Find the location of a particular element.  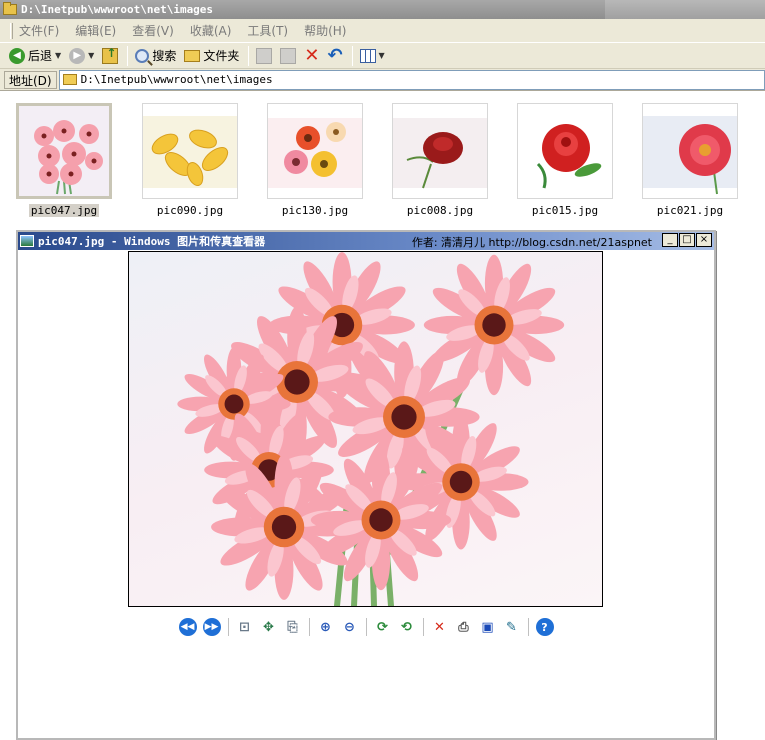

menu-help: 帮助(H) is located at coordinates (325, 30).